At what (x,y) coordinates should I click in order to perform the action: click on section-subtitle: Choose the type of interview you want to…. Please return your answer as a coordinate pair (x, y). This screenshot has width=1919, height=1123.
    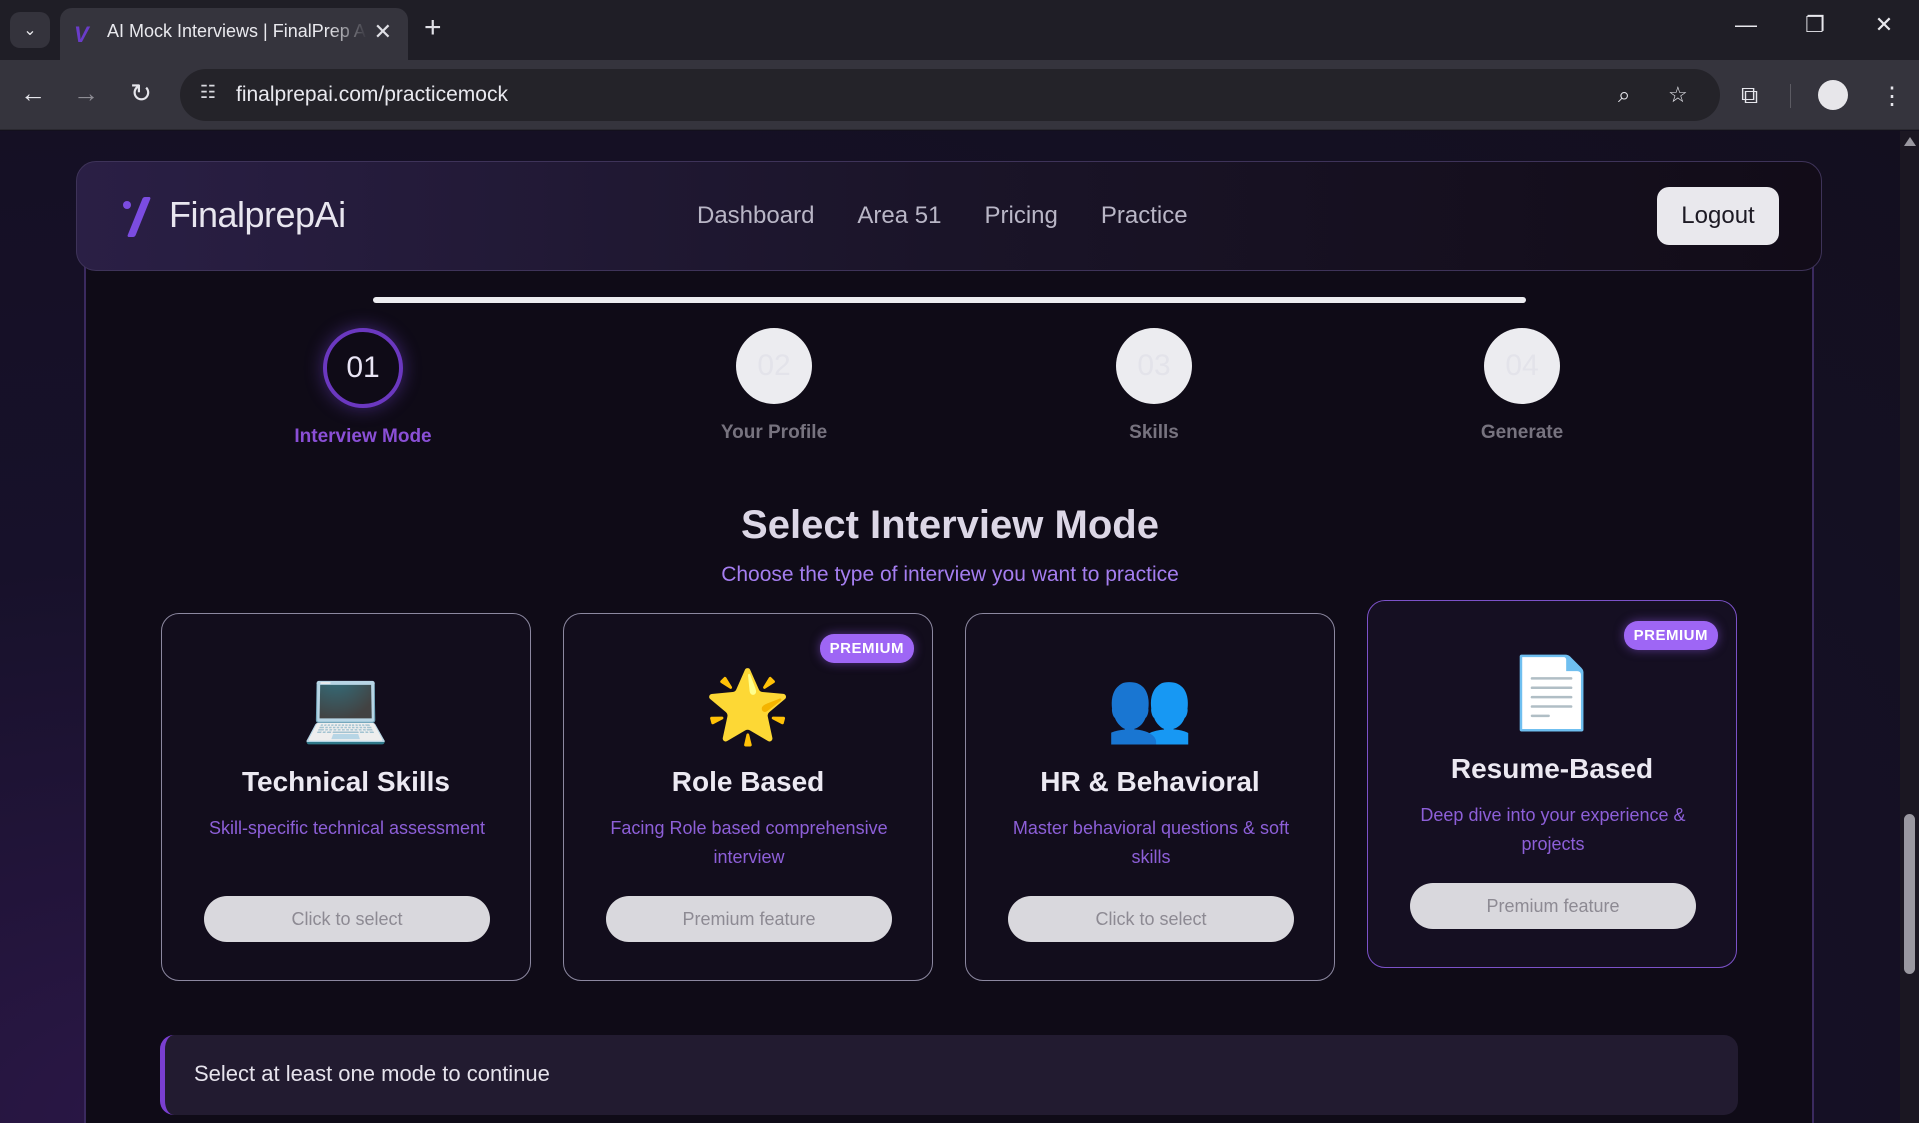
    Looking at the image, I should click on (950, 574).